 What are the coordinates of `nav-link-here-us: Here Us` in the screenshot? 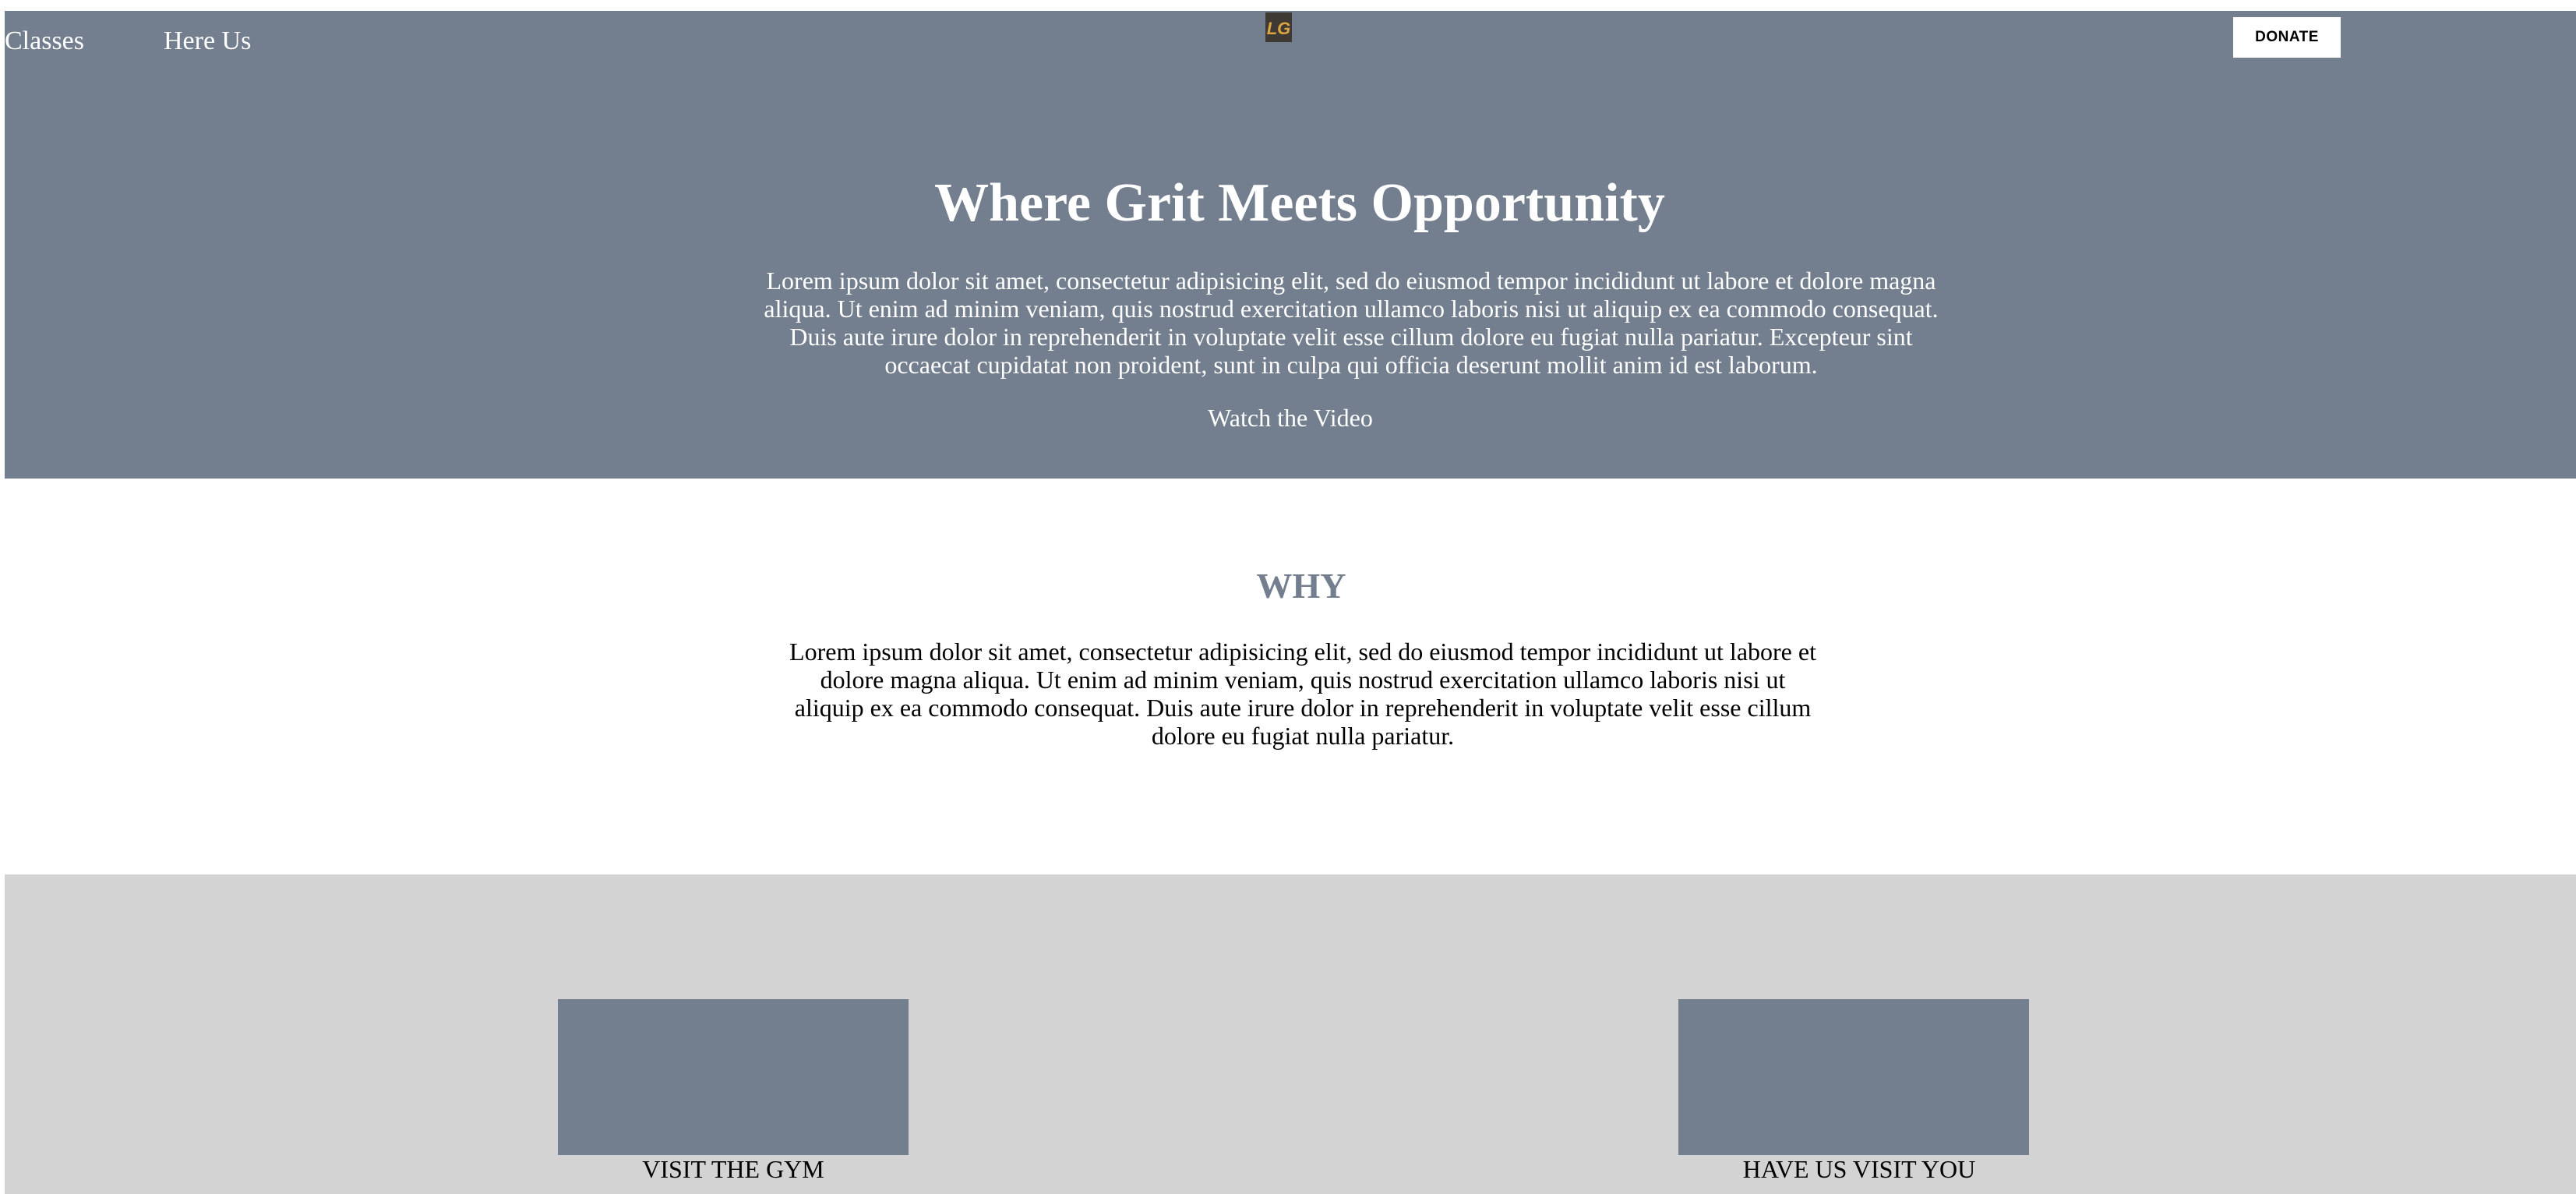 It's located at (207, 41).